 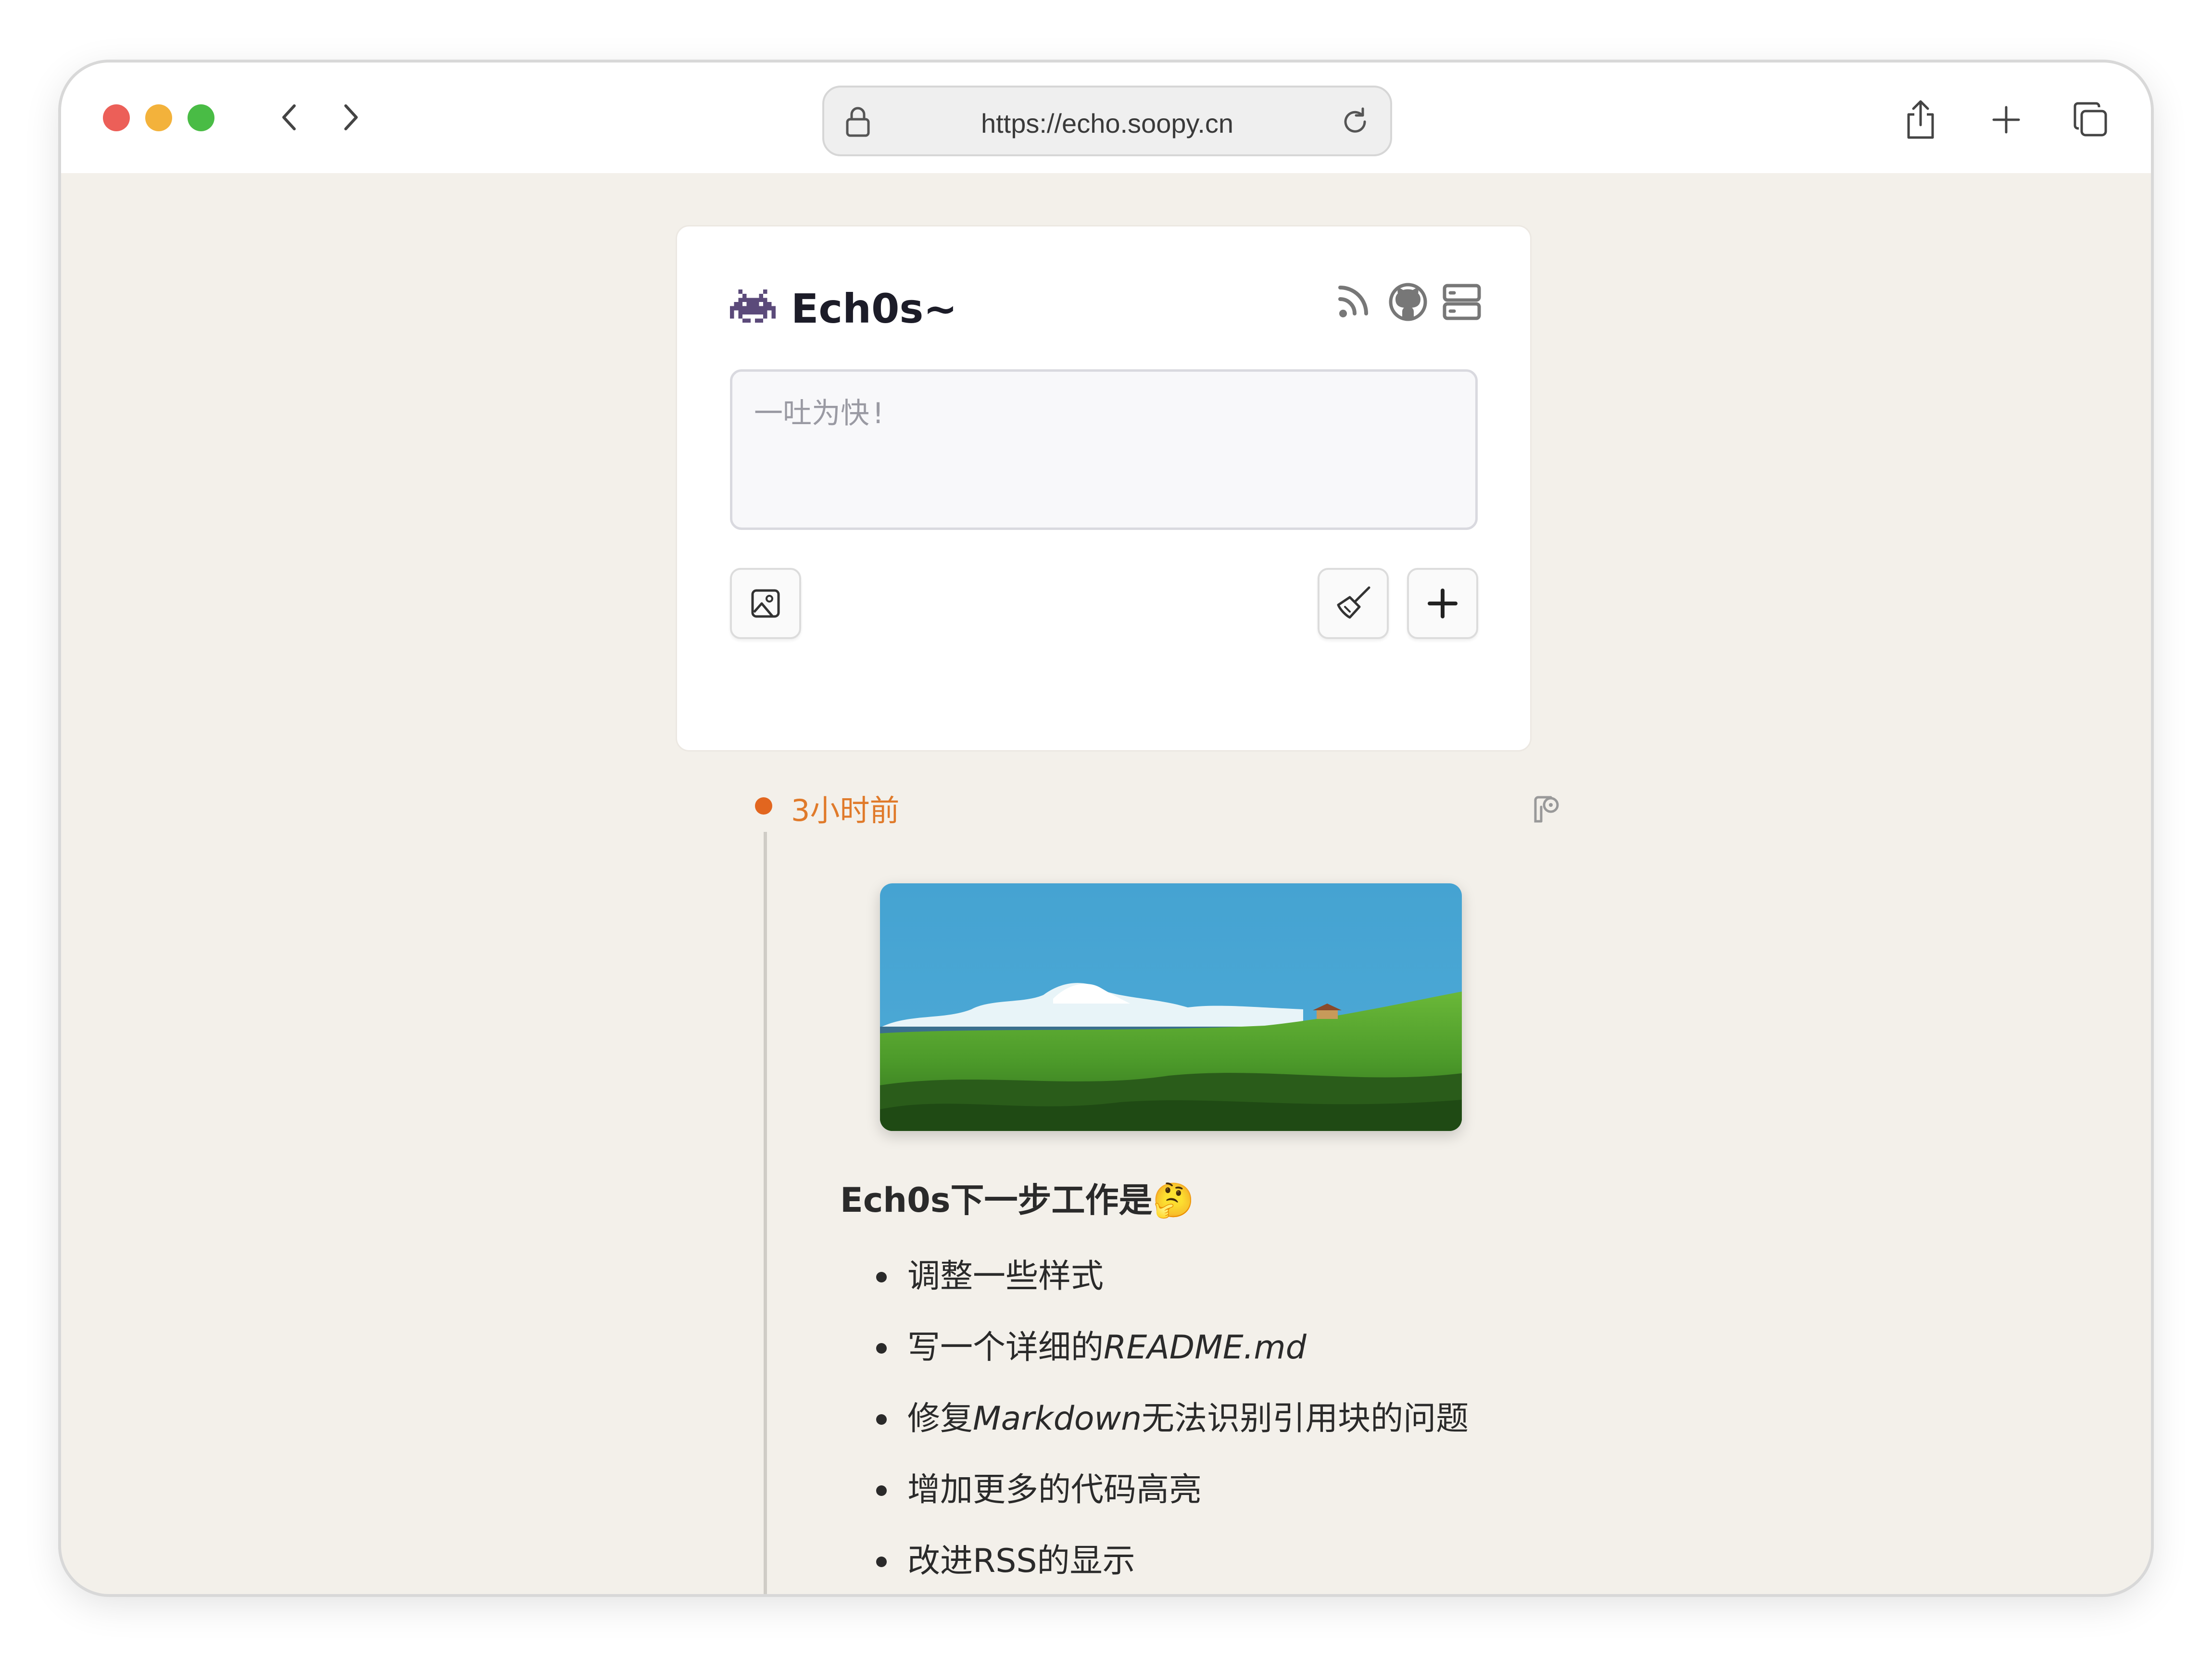 I want to click on list-item: 修复Markdown无法识别引用块的问题, so click(x=1186, y=1419).